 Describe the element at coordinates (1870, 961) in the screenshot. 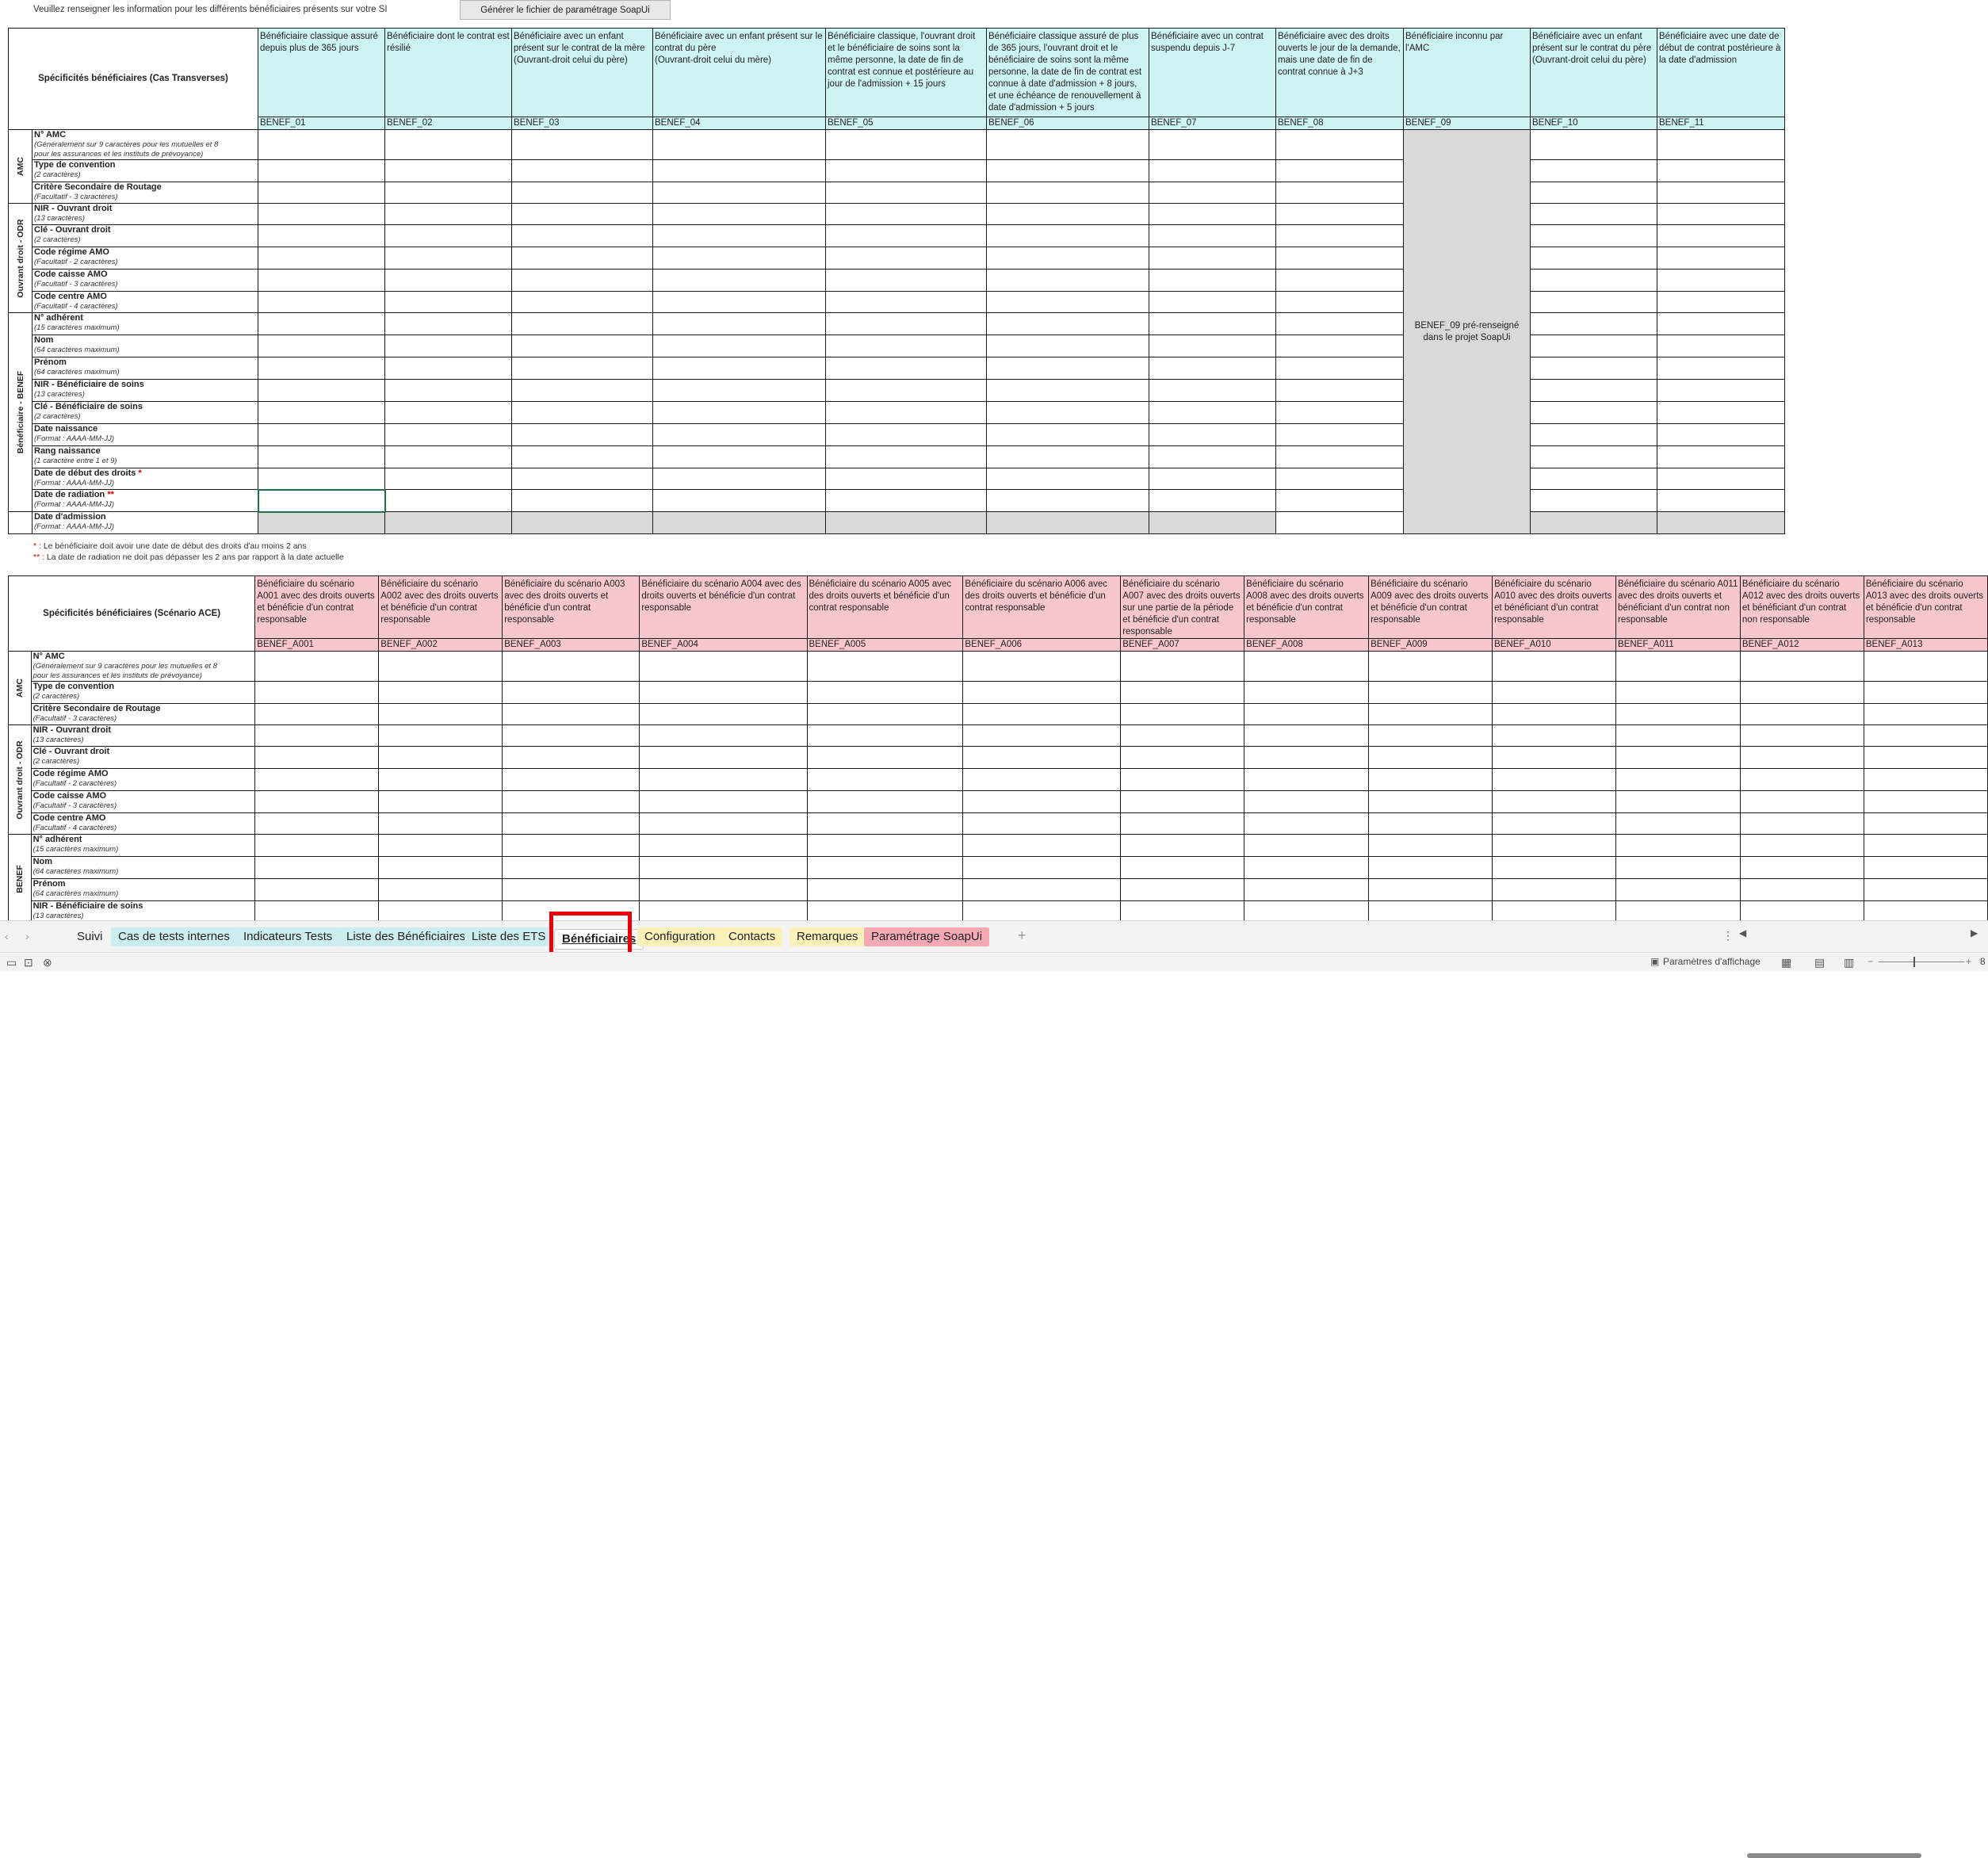

I see `zoom-out-icon: −` at that location.